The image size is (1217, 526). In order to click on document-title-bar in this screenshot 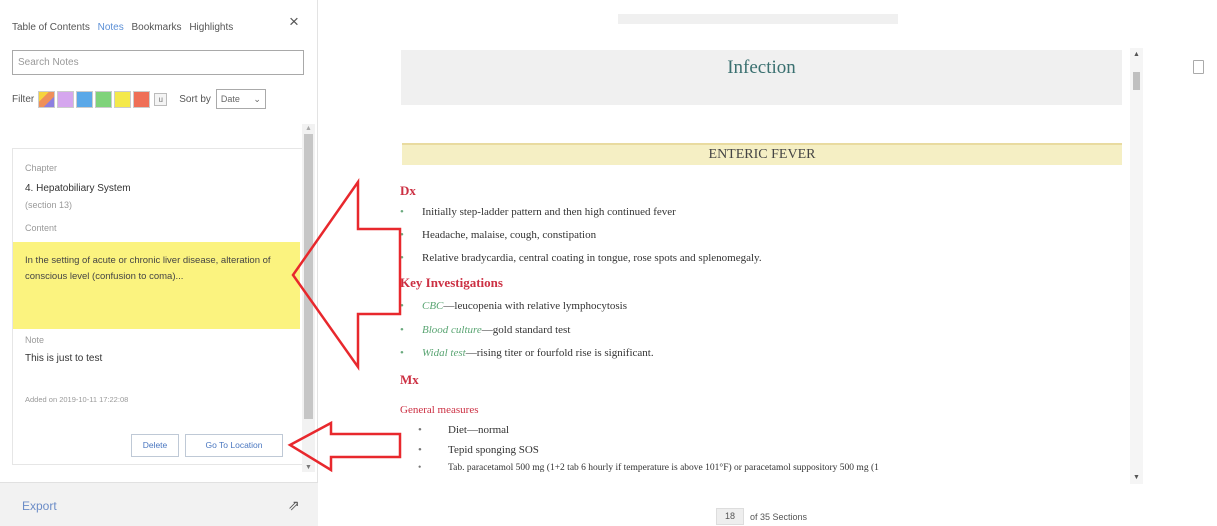, I will do `click(758, 19)`.